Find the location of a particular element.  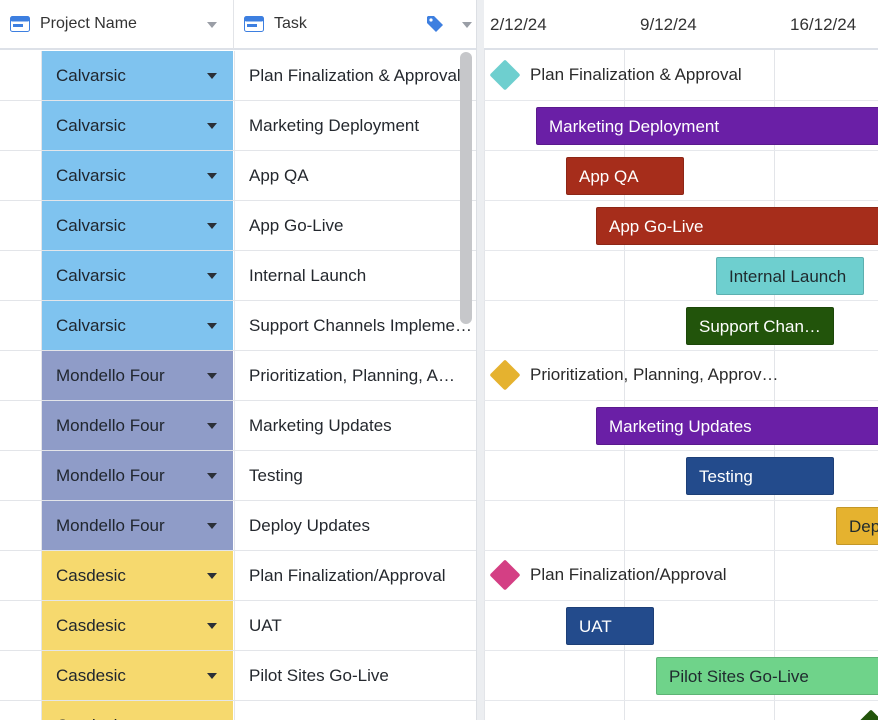

table-row: Casdesic UAT is located at coordinates (238, 626).